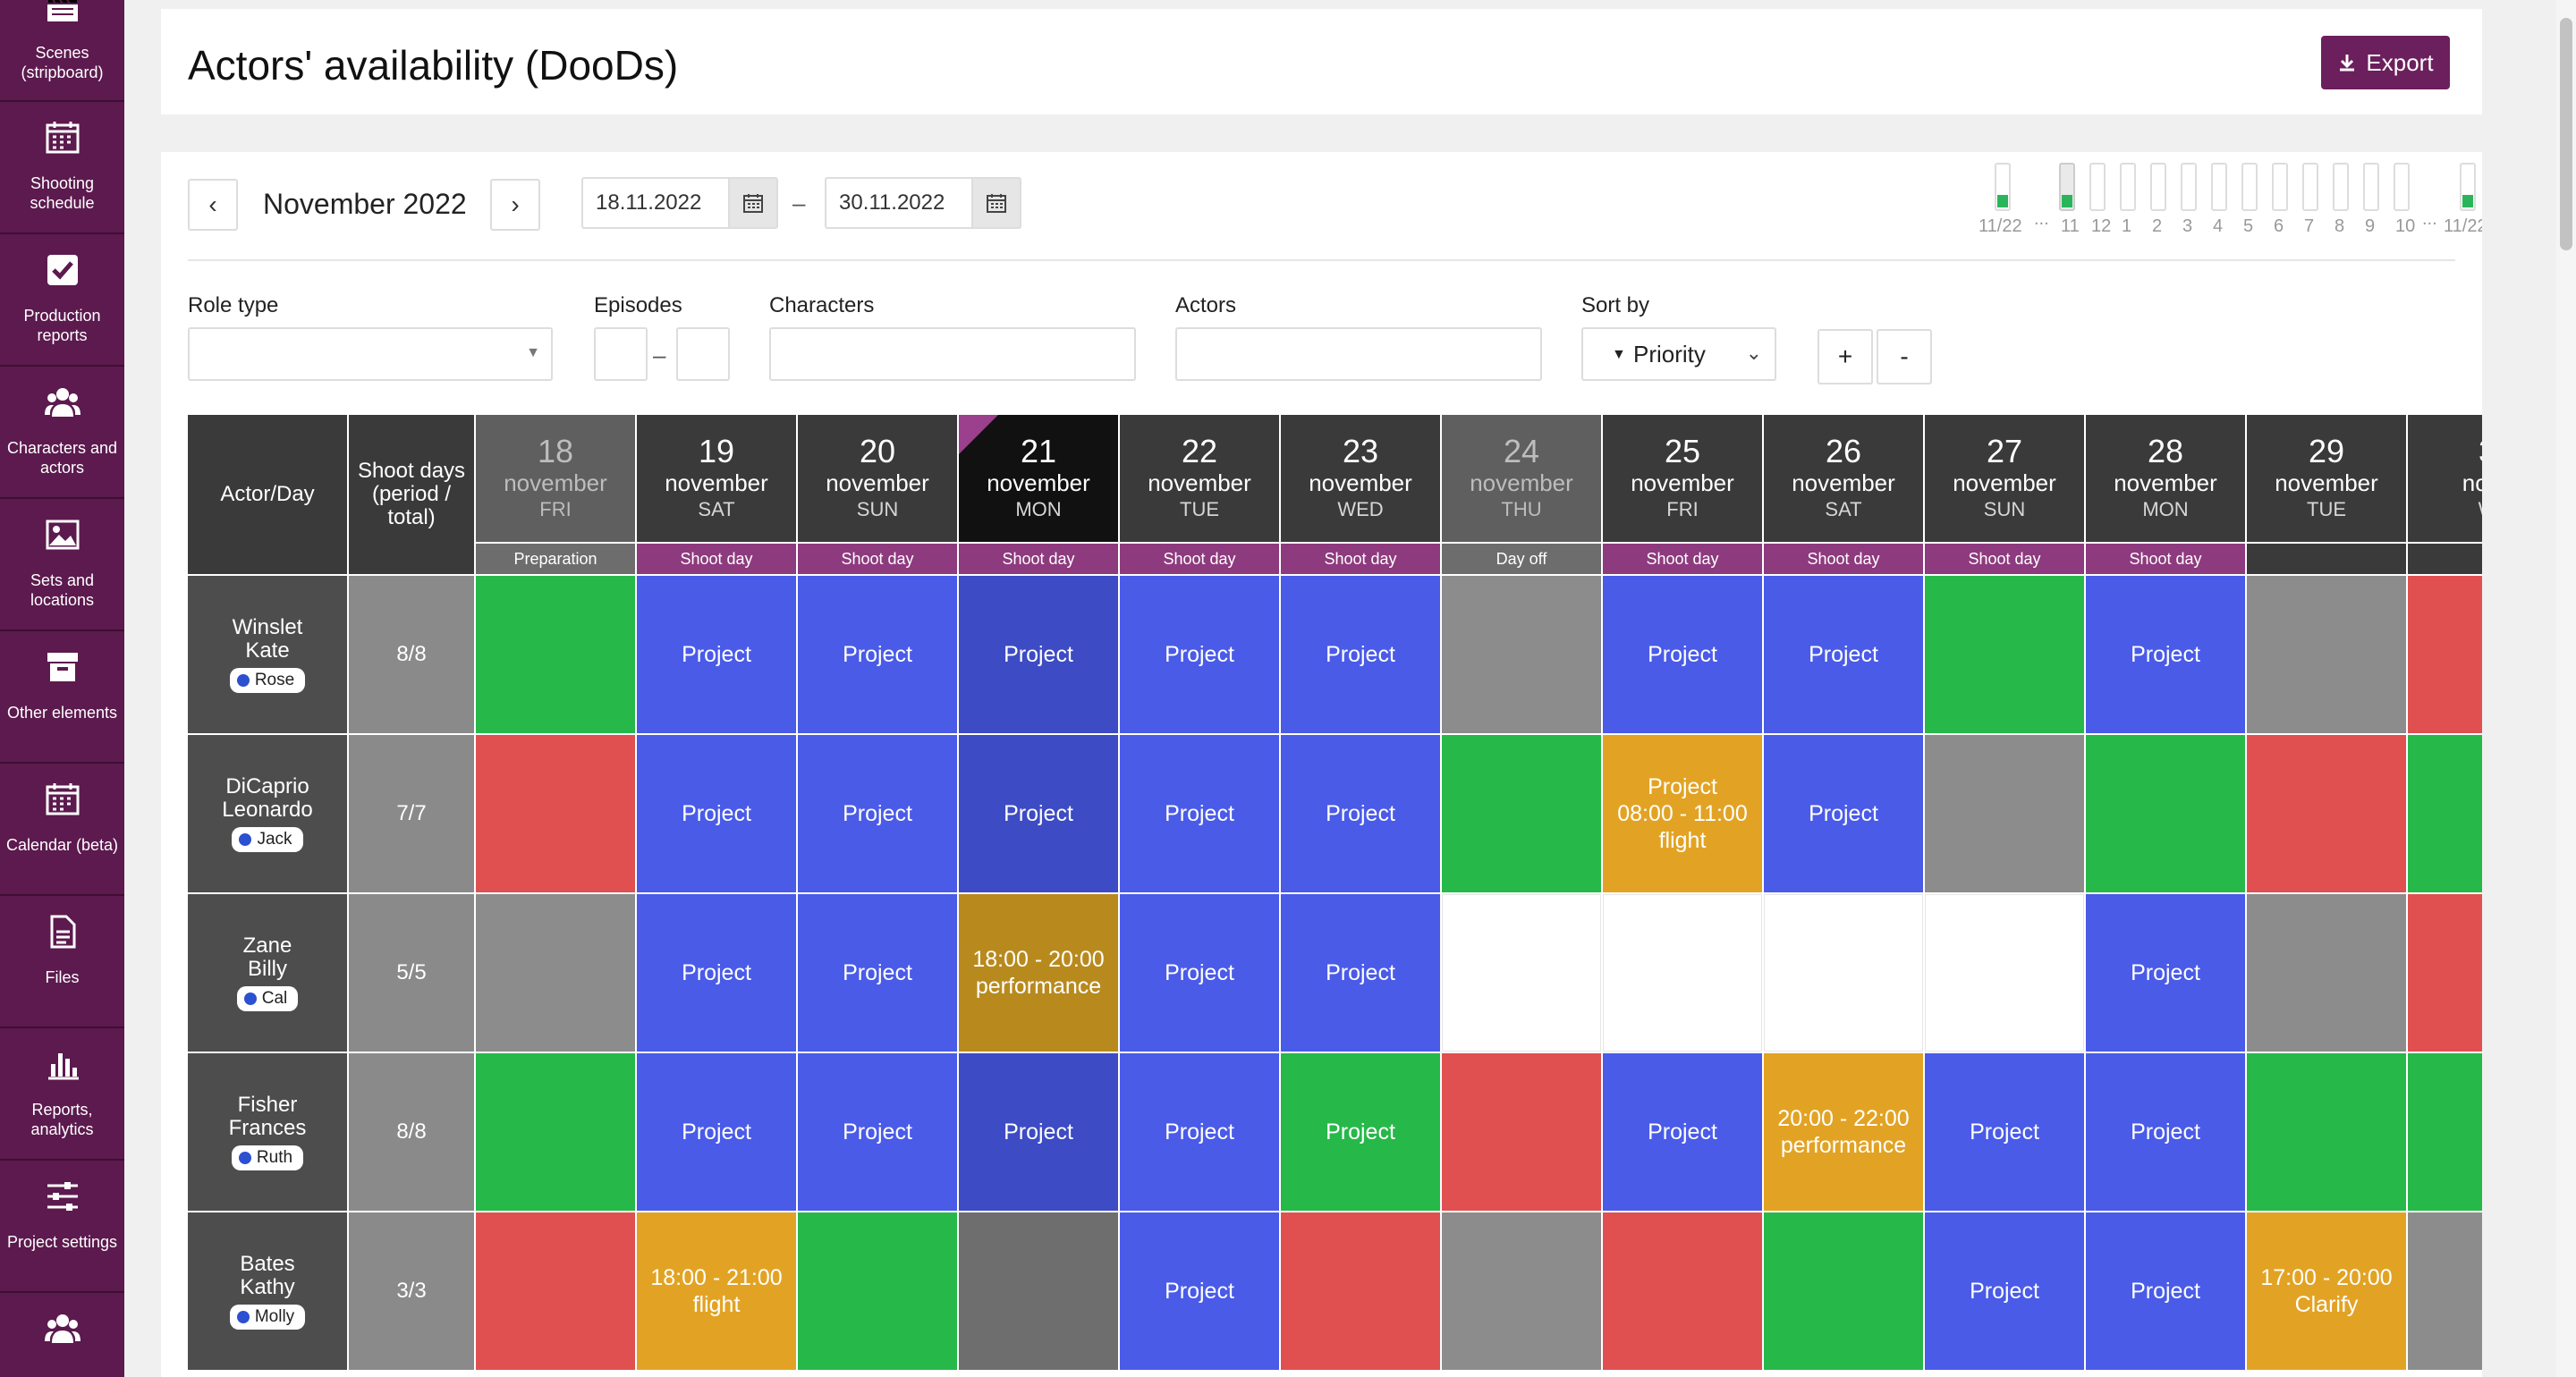 The height and width of the screenshot is (1377, 2576). I want to click on day-header: 29 november TUE, so click(2326, 478).